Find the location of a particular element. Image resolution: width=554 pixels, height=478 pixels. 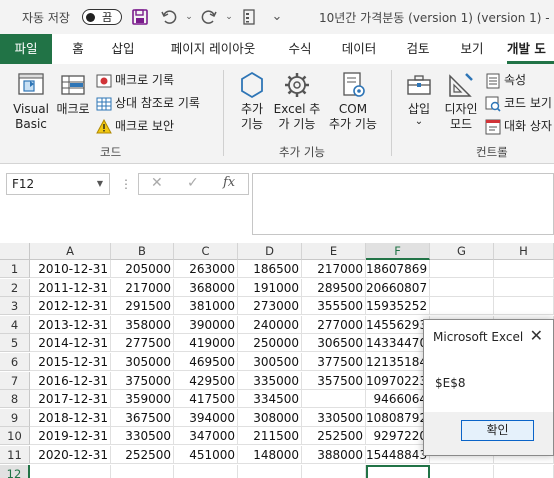

table-cell: 347000 is located at coordinates (206, 436).